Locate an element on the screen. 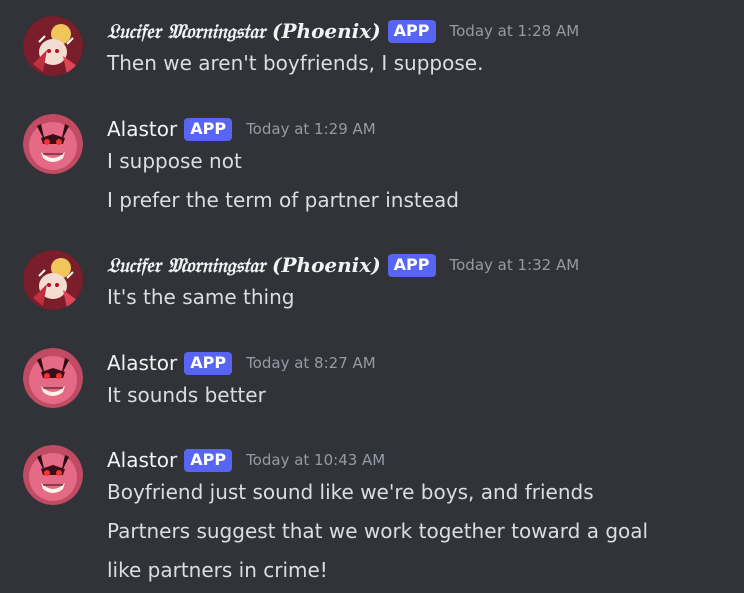 The image size is (744, 593). message-header: Alastor APP Today at 1:29 AM is located at coordinates (241, 129).